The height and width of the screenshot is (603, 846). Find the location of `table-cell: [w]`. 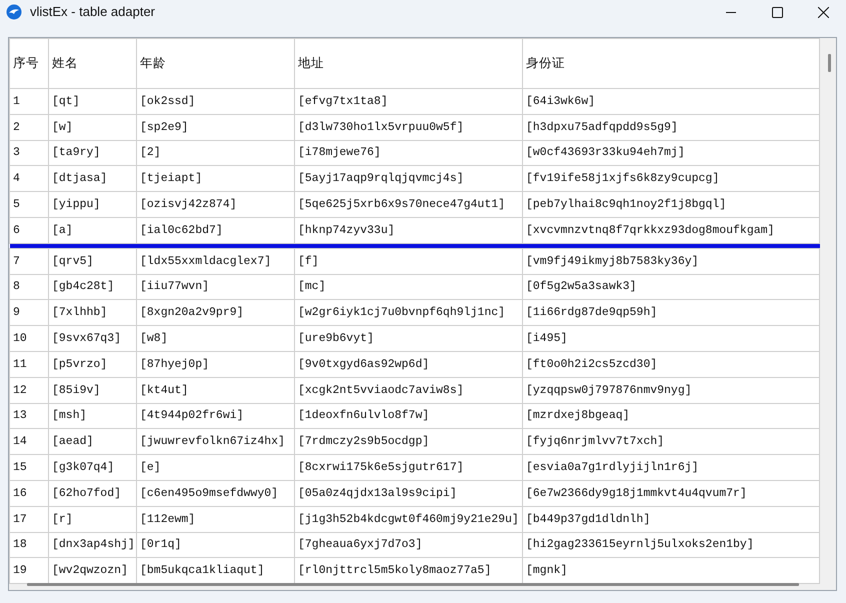

table-cell: [w] is located at coordinates (92, 127).